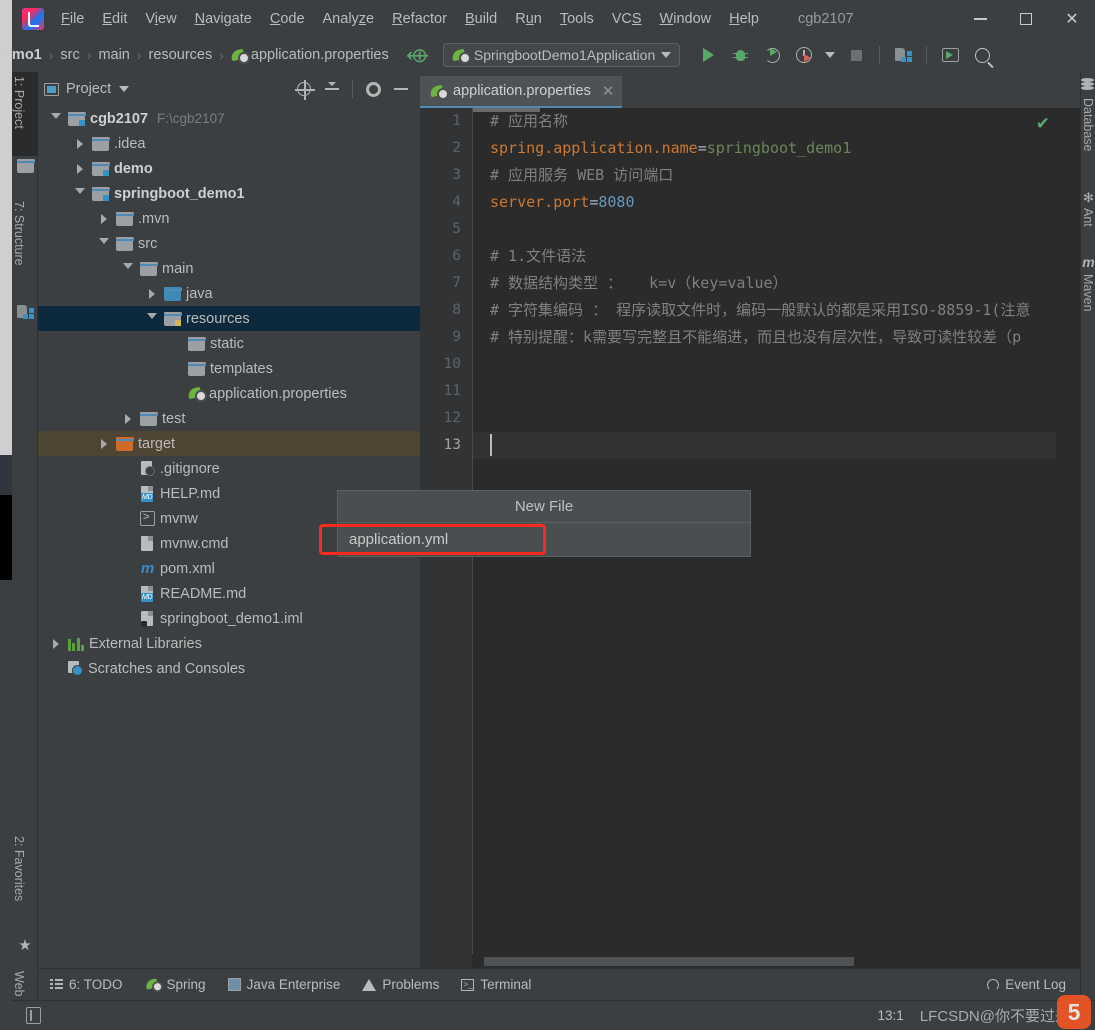 This screenshot has height=1030, width=1095. What do you see at coordinates (1088, 294) in the screenshot?
I see `sidebar-item-maven: Maven` at bounding box center [1088, 294].